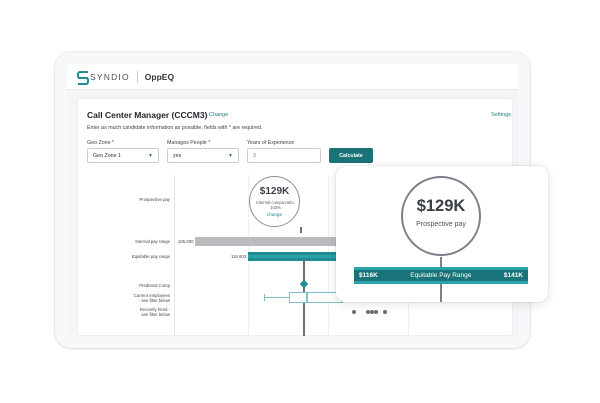 Image resolution: width=600 pixels, height=403 pixels. Describe the element at coordinates (274, 214) in the screenshot. I see `change-compa-link: change` at that location.